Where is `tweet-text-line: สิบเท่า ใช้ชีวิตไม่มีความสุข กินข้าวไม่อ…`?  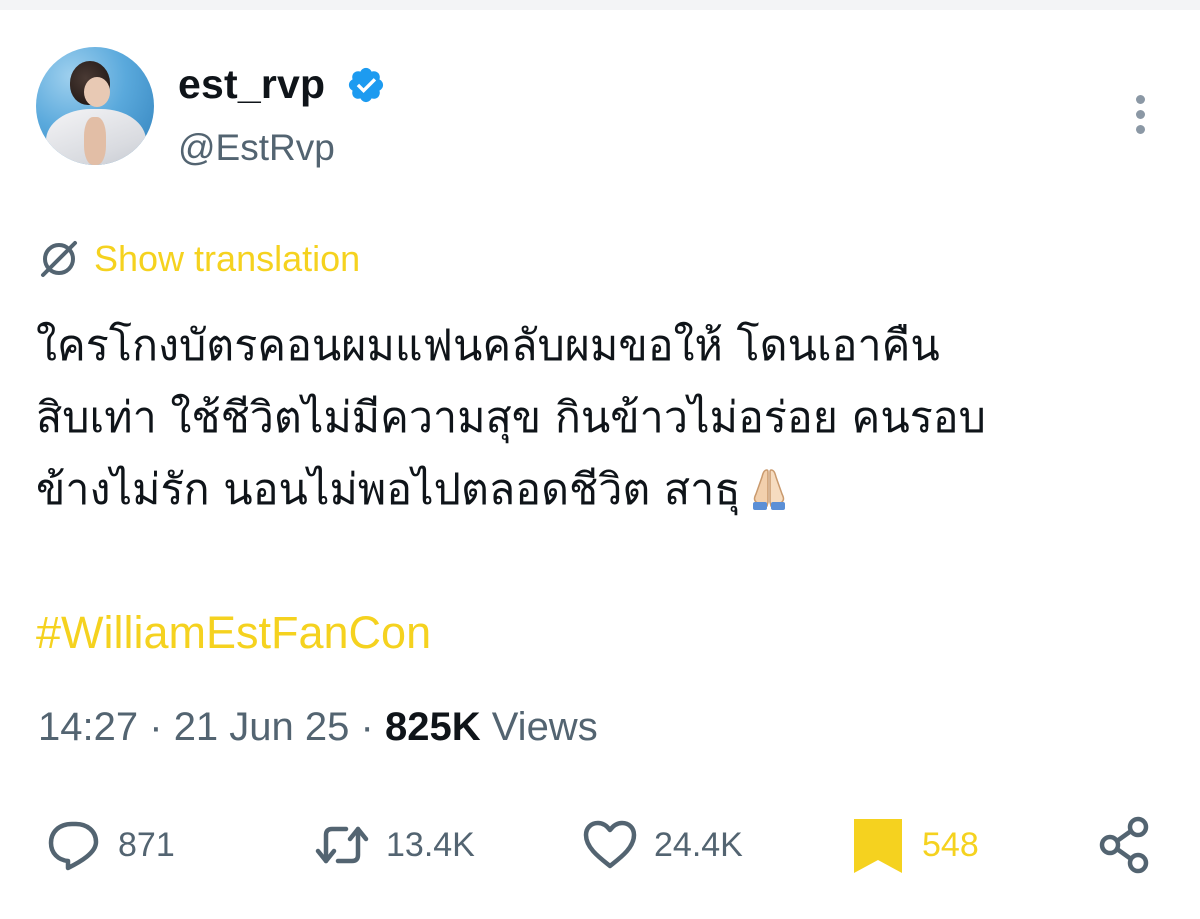 tweet-text-line: สิบเท่า ใช้ชีวิตไม่มีความสุข กินข้าวไม่อ… is located at coordinates (511, 418).